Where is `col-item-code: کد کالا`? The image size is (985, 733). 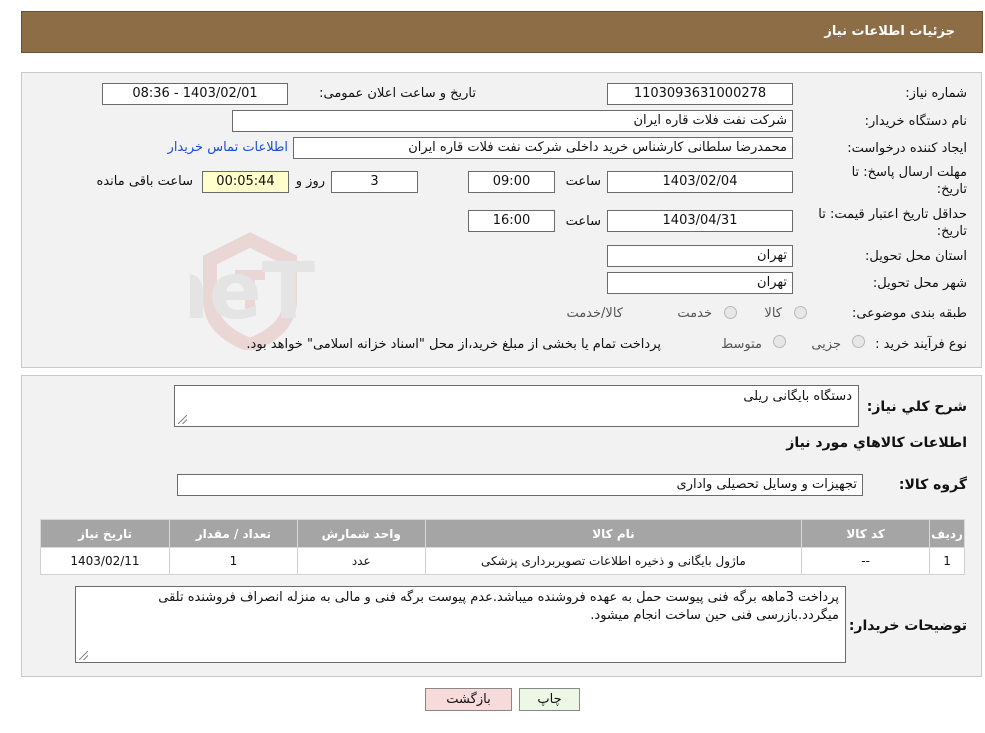 col-item-code: کد کالا is located at coordinates (866, 533).